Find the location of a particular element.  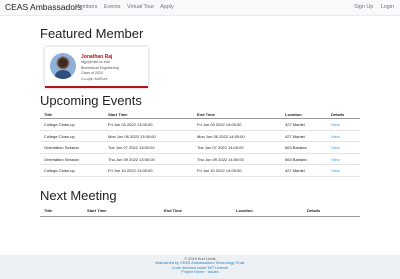

next-meeting-heading: Next Meeting is located at coordinates (78, 195).